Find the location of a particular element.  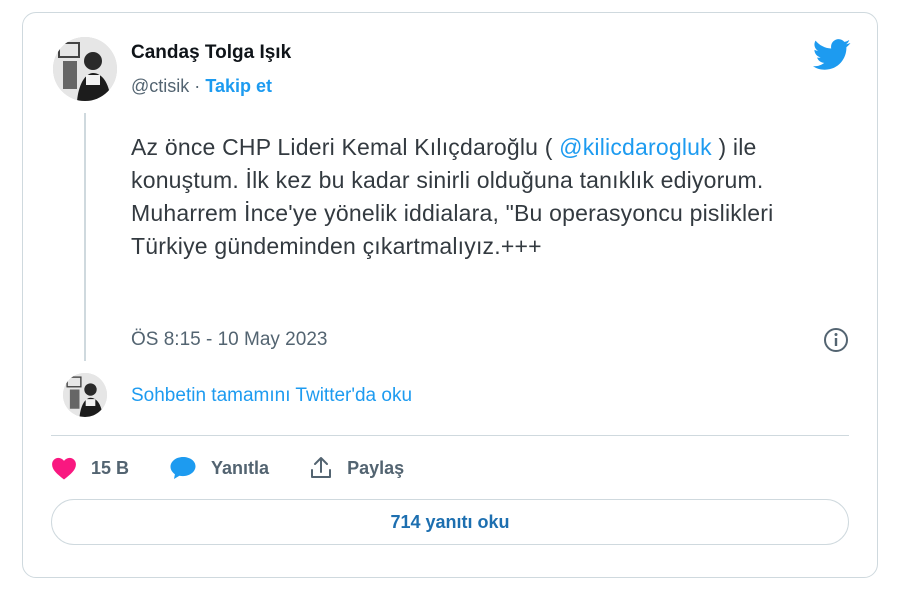

heart-icon is located at coordinates (64, 468).